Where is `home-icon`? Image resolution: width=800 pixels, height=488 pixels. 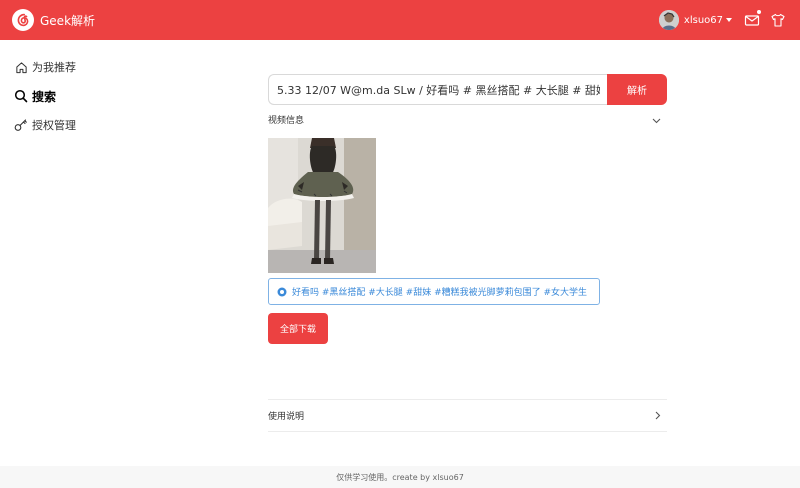
home-icon is located at coordinates (21, 67).